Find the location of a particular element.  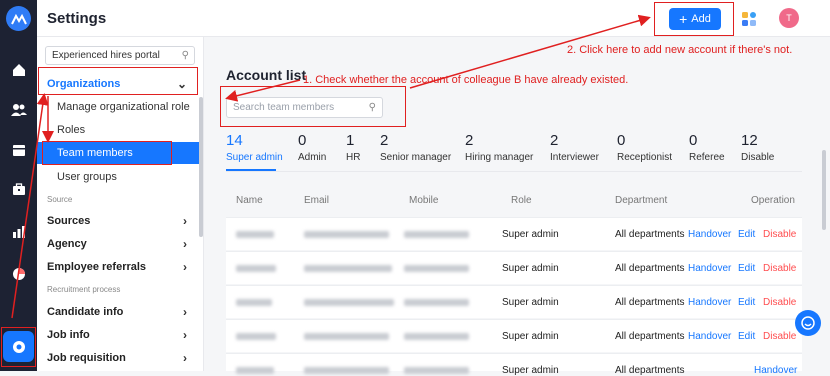

stat-hiring-manager: 2 Hiring manager is located at coordinates (499, 147).